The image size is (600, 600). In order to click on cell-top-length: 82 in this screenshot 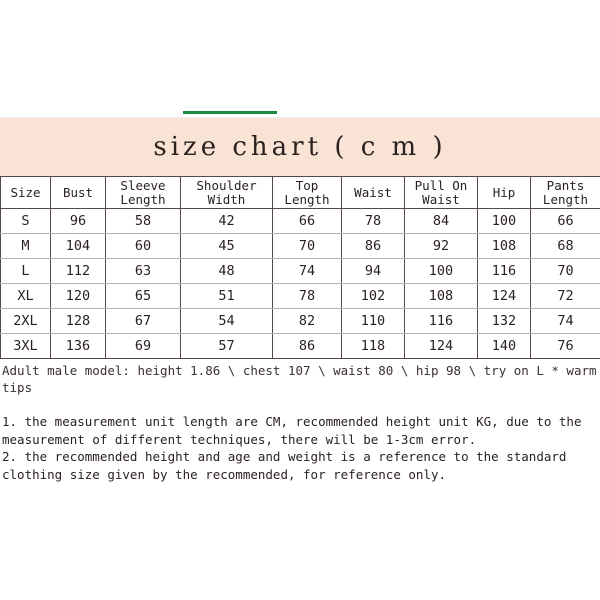, I will do `click(307, 321)`.